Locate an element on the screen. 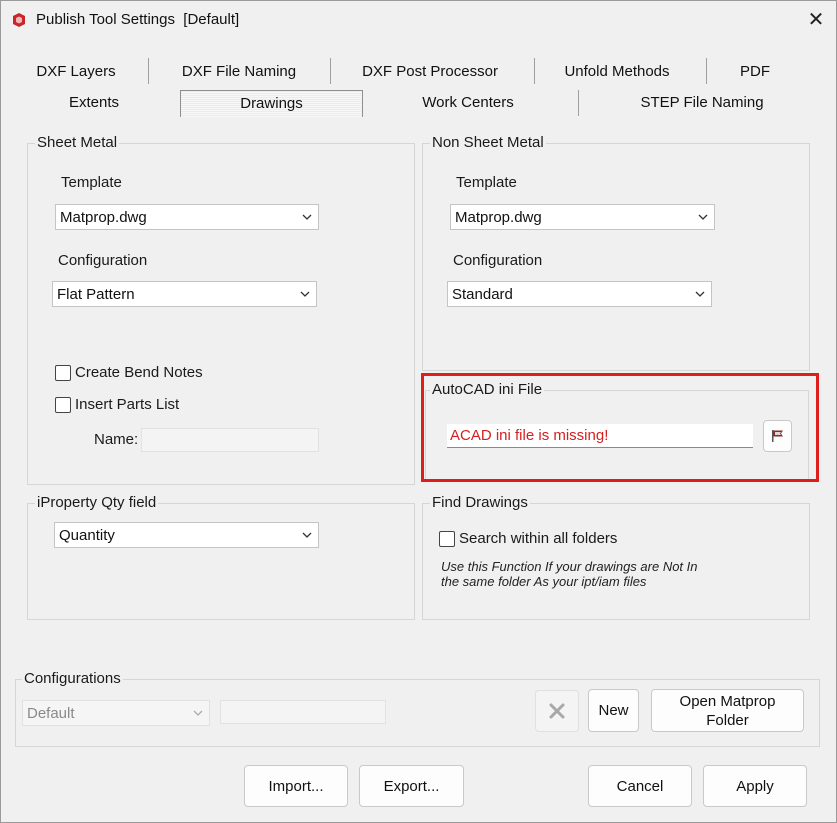 This screenshot has width=837, height=823. insert-parts-list-label: Insert Parts List is located at coordinates (127, 404).